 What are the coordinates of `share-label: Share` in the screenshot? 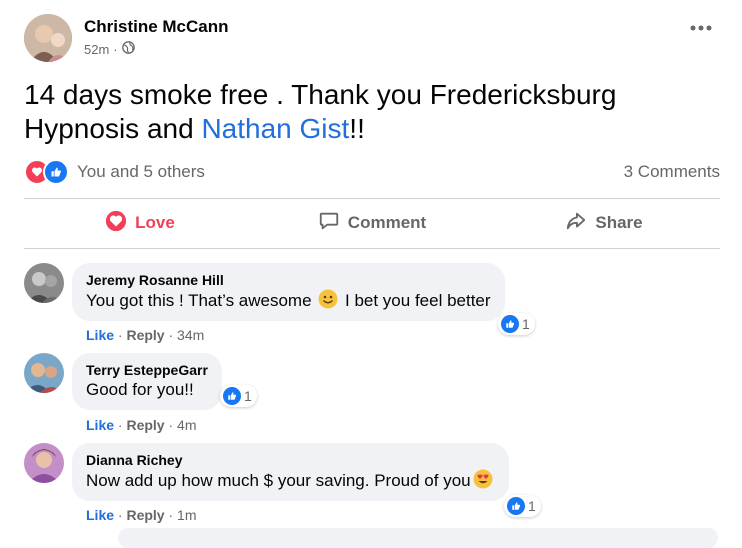 It's located at (619, 222).